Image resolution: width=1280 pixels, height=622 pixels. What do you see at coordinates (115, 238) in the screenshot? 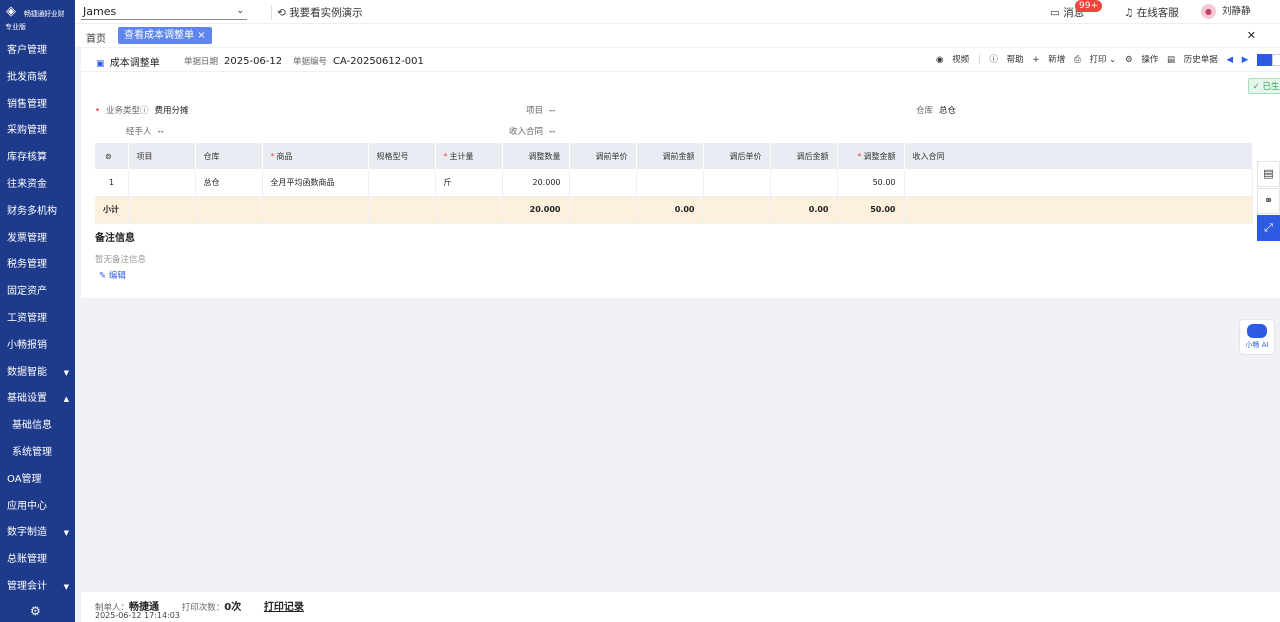
I see `remark-title: 备注信息` at bounding box center [115, 238].